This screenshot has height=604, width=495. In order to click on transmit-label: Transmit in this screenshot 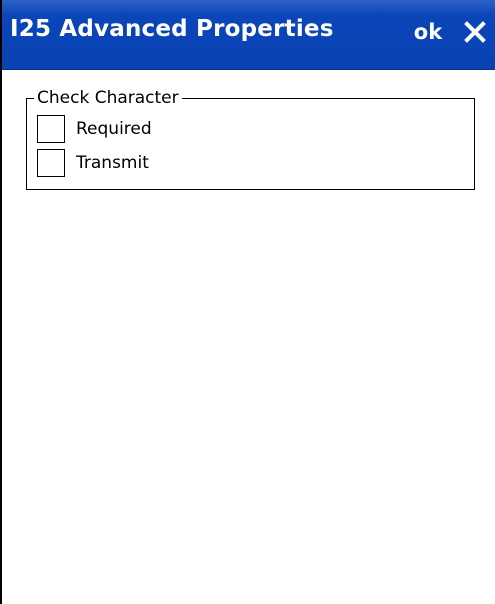, I will do `click(112, 163)`.